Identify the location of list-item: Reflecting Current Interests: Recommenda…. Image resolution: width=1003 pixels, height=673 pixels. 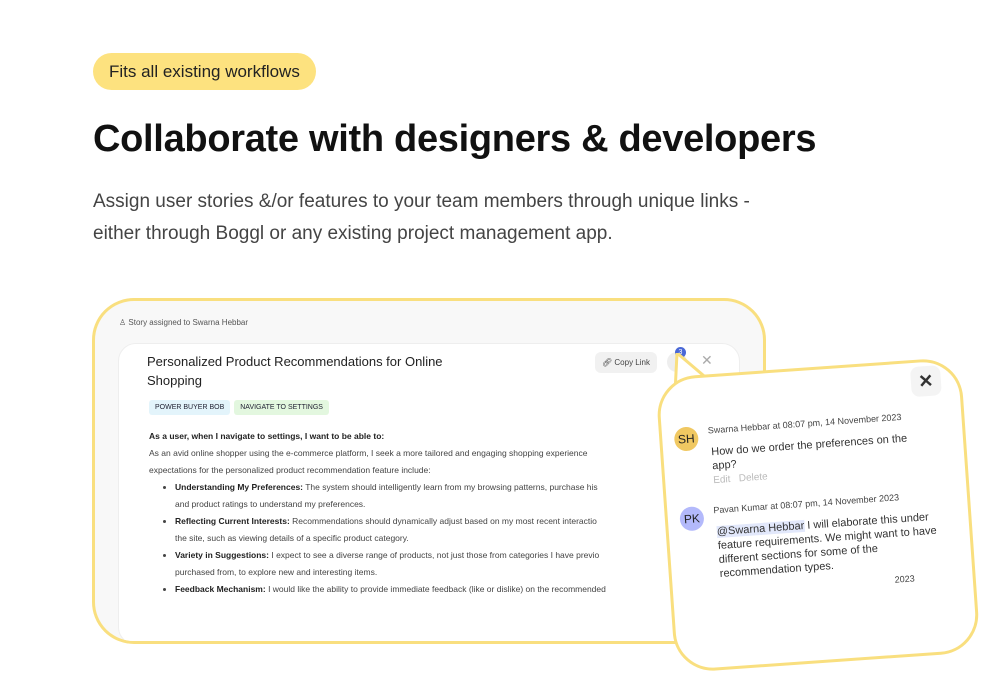
(462, 530).